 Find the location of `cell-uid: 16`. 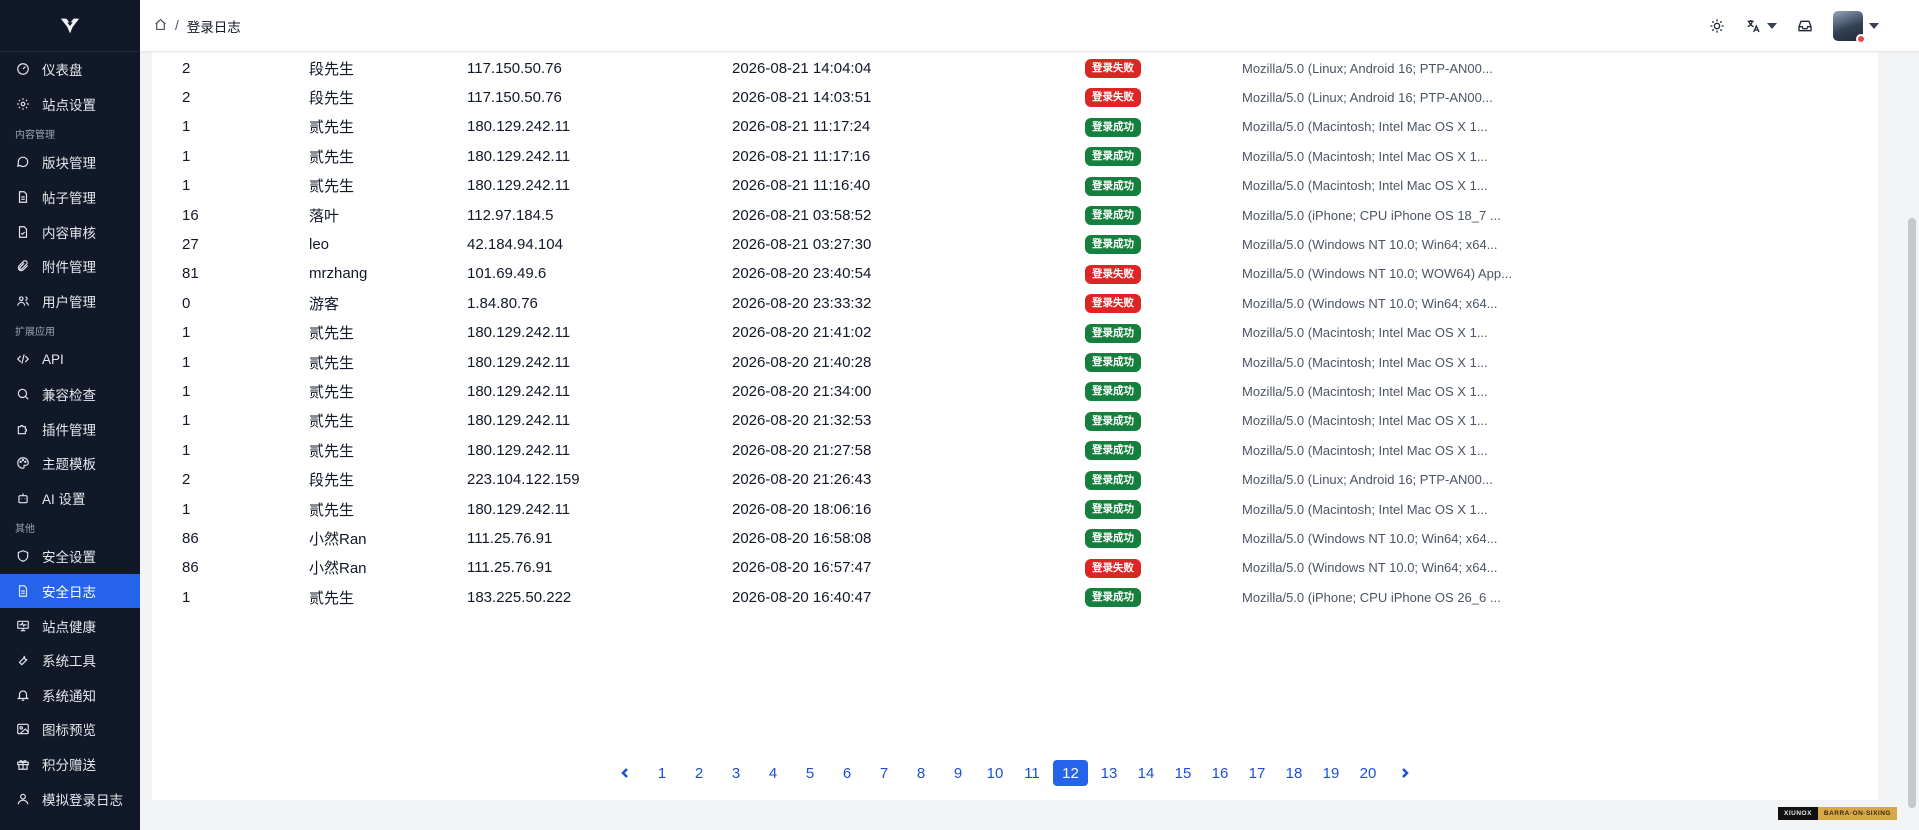

cell-uid: 16 is located at coordinates (190, 215).